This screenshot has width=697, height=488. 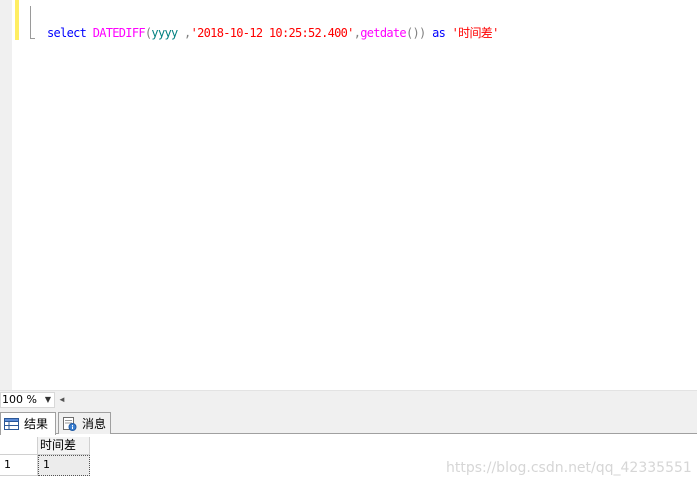 I want to click on scroll-left-icon: ◄, so click(x=62, y=400).